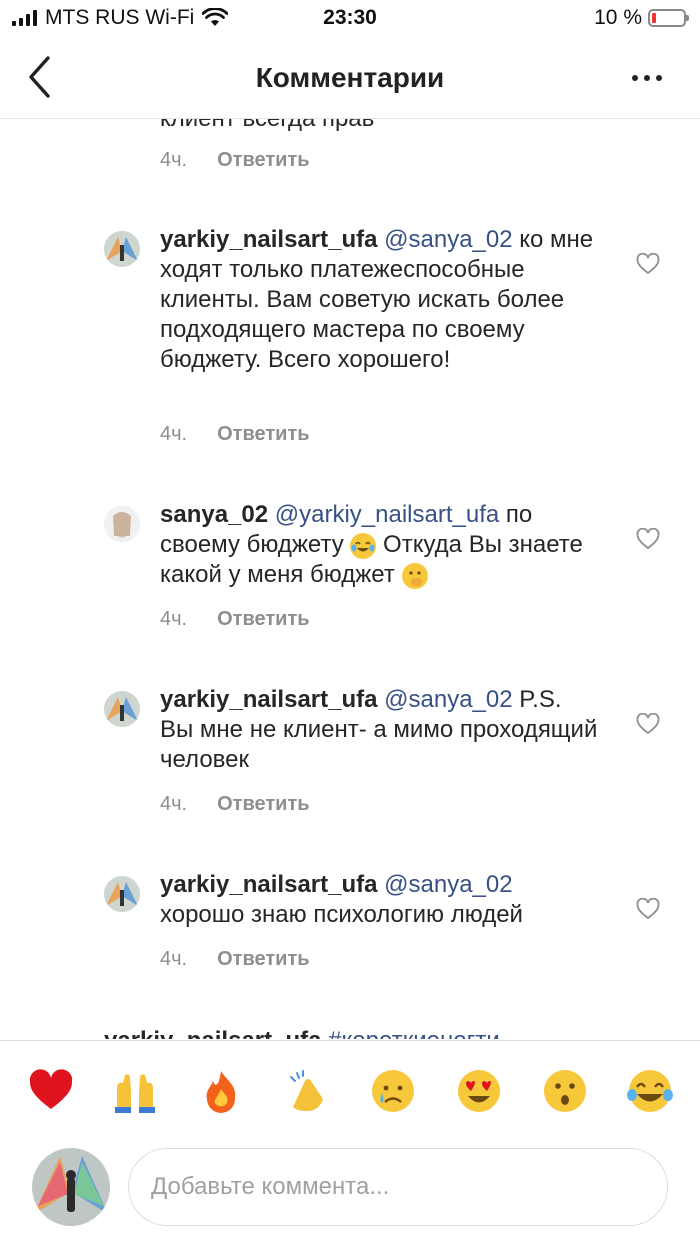 The height and width of the screenshot is (1245, 700). I want to click on comment-text: хорошо знаю психологию людей, so click(341, 914).